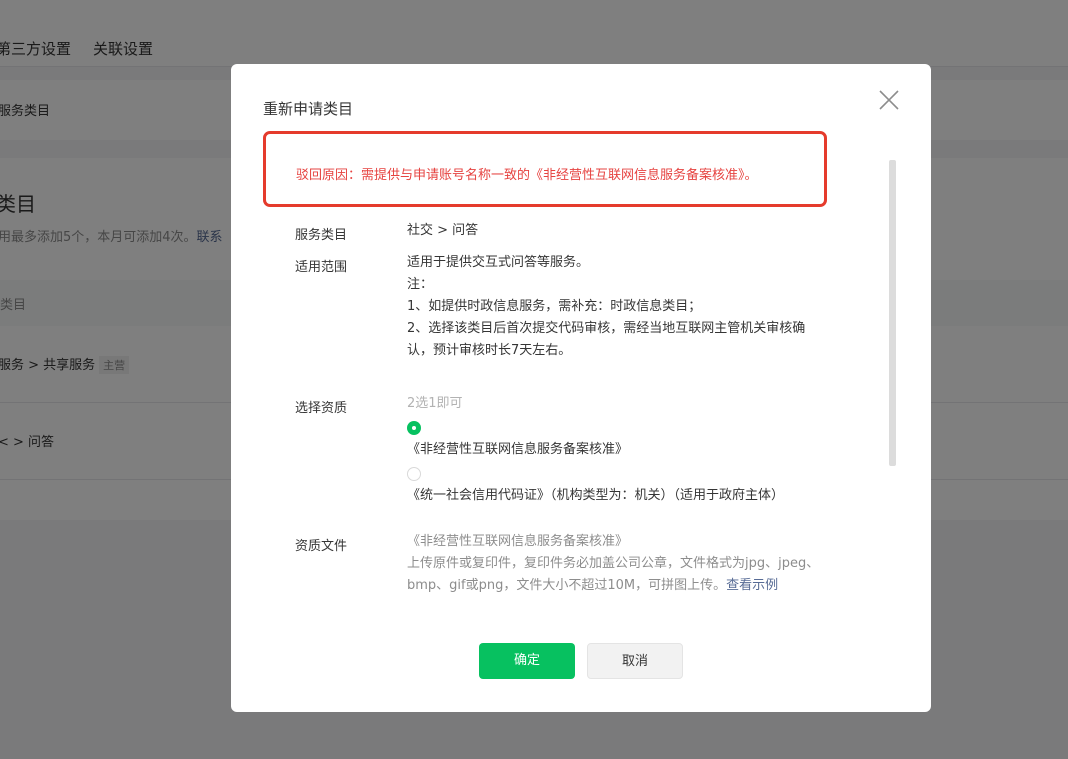  I want to click on dialog-scrollbar, so click(892, 313).